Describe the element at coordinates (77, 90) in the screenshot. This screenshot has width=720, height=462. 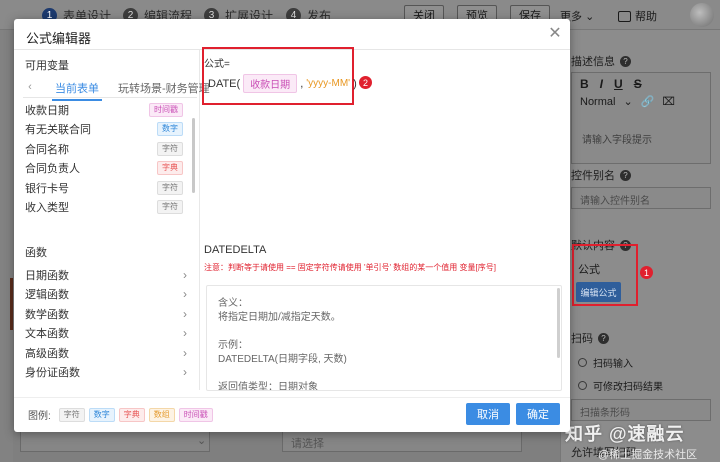
I see `tab-current-form: 当前表单` at that location.